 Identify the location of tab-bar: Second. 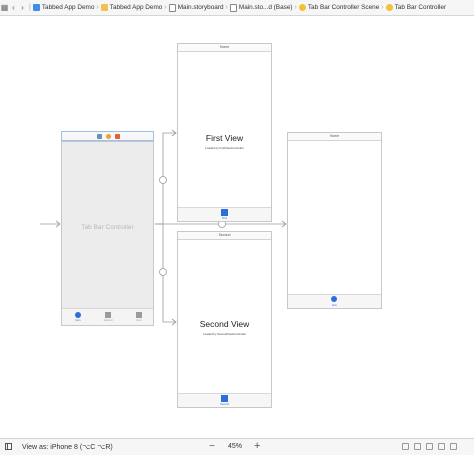
(224, 400).